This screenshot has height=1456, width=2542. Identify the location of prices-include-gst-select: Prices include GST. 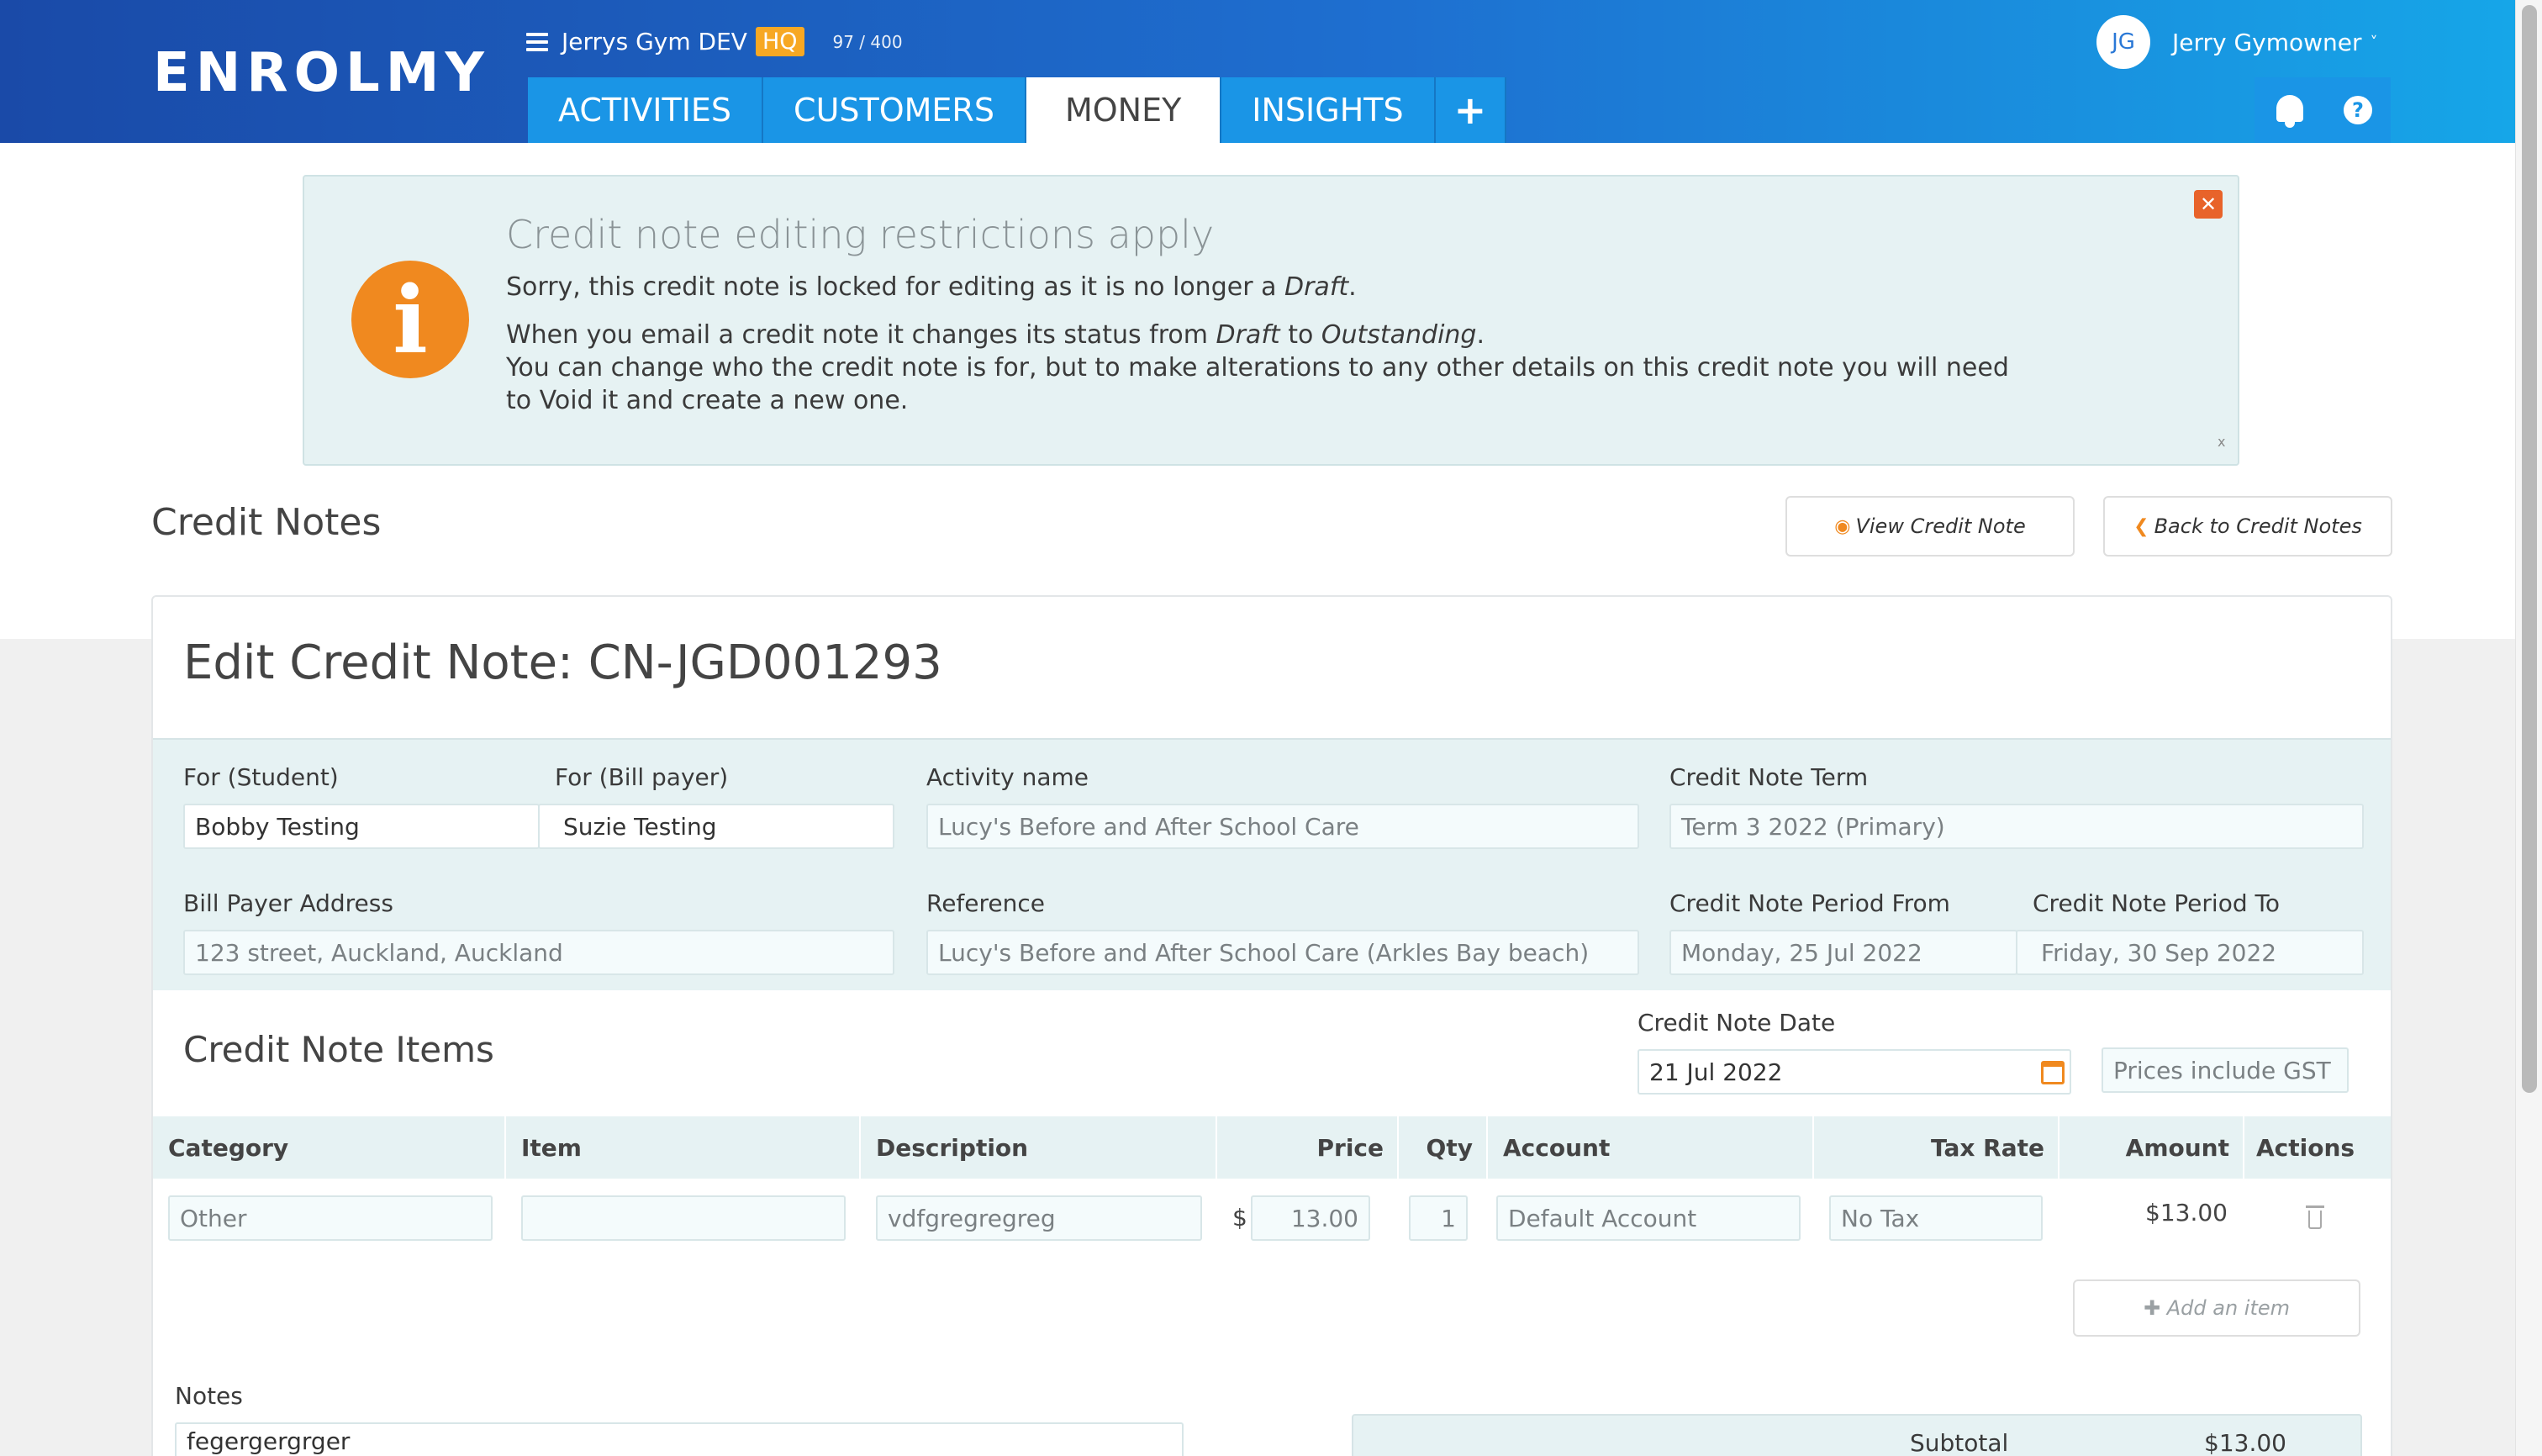
(2225, 1070).